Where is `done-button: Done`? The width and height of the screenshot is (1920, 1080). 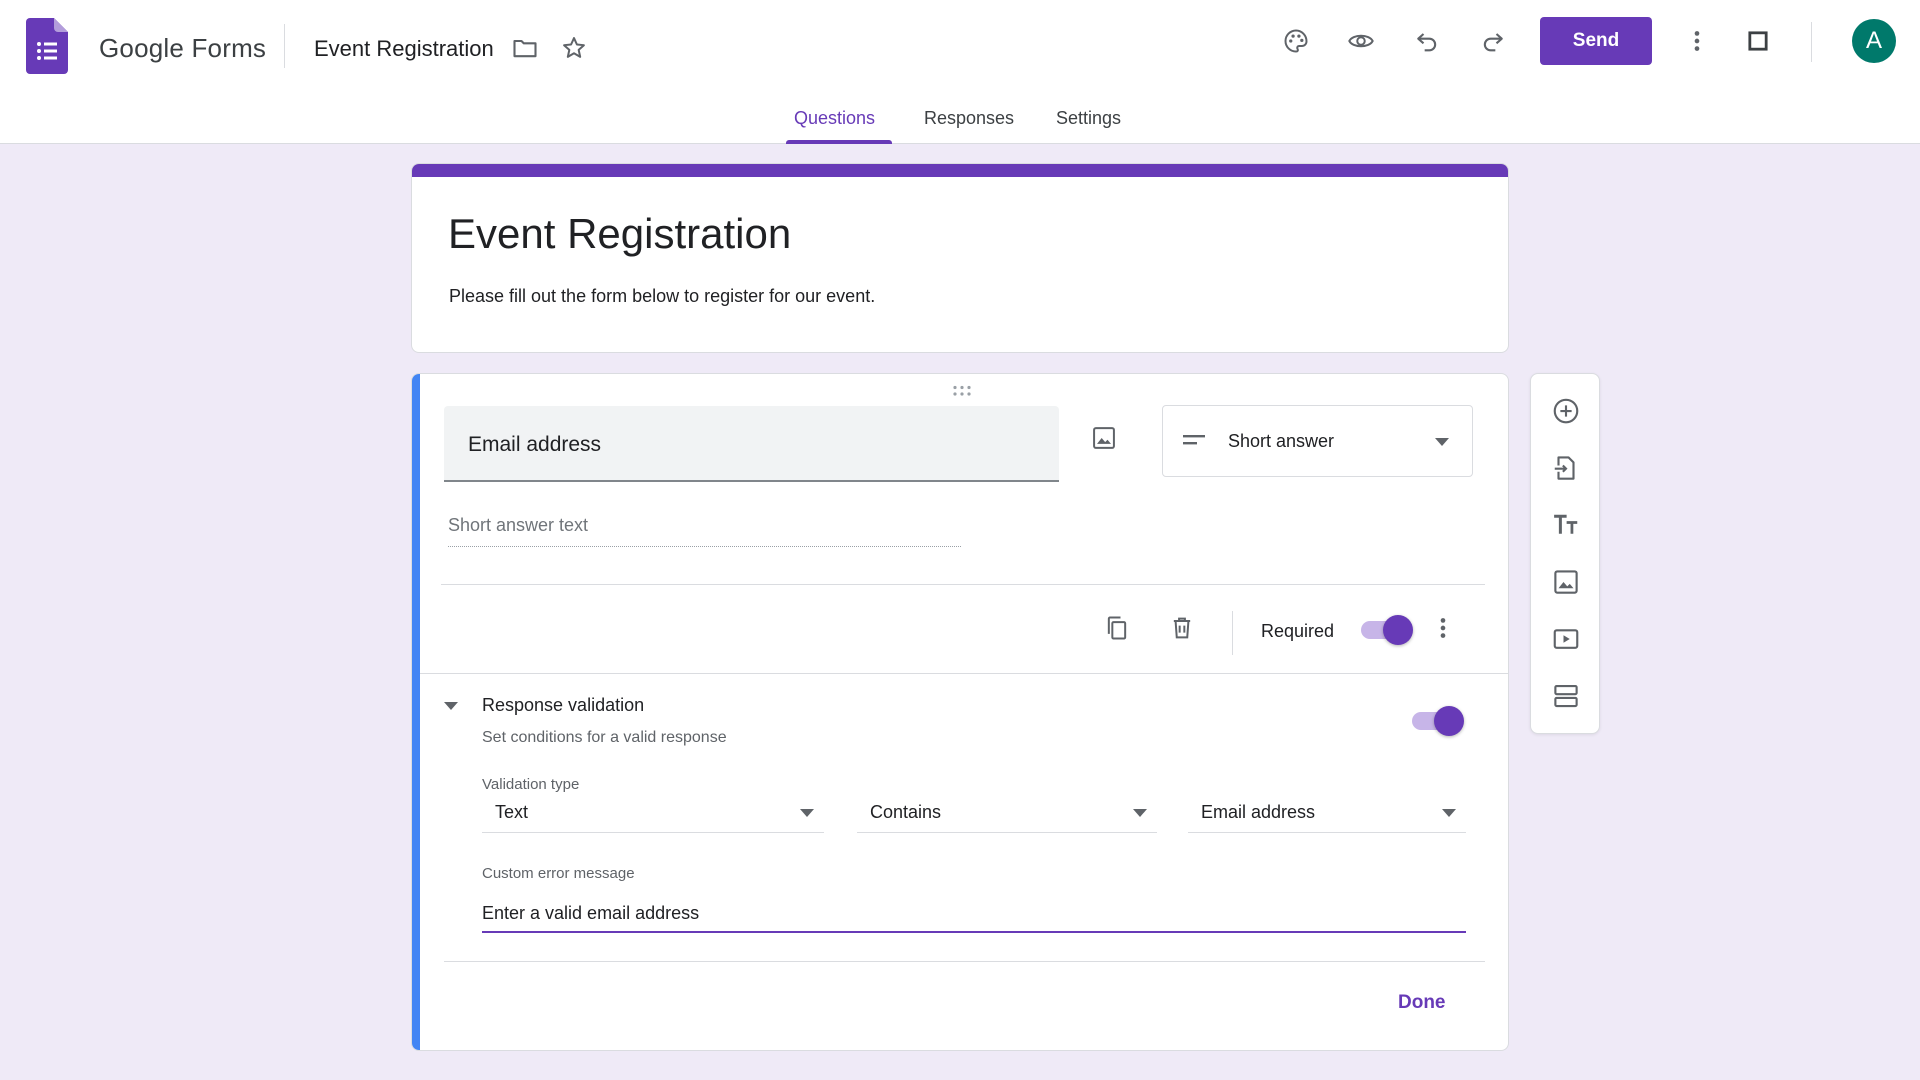 done-button: Done is located at coordinates (1422, 1003).